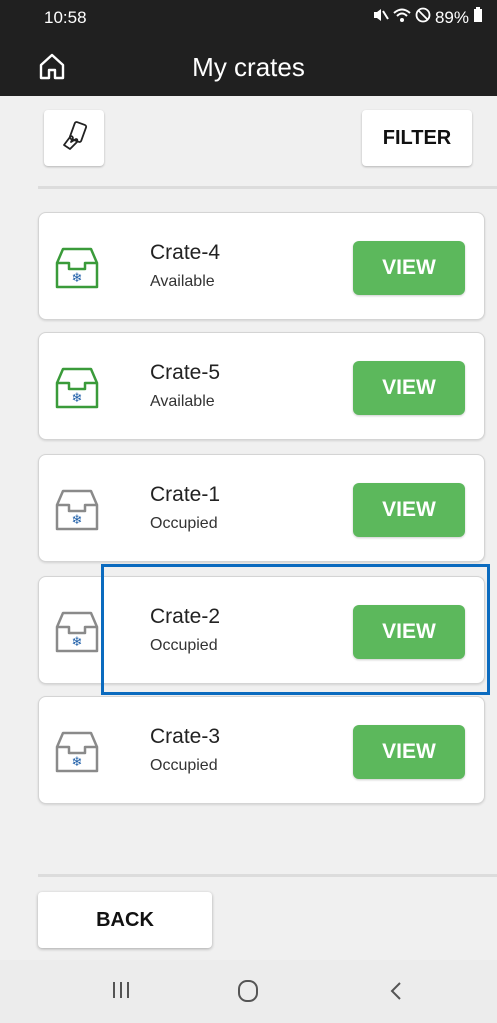 The height and width of the screenshot is (1023, 497). Describe the element at coordinates (185, 252) in the screenshot. I see `crate-name: Crate-4` at that location.